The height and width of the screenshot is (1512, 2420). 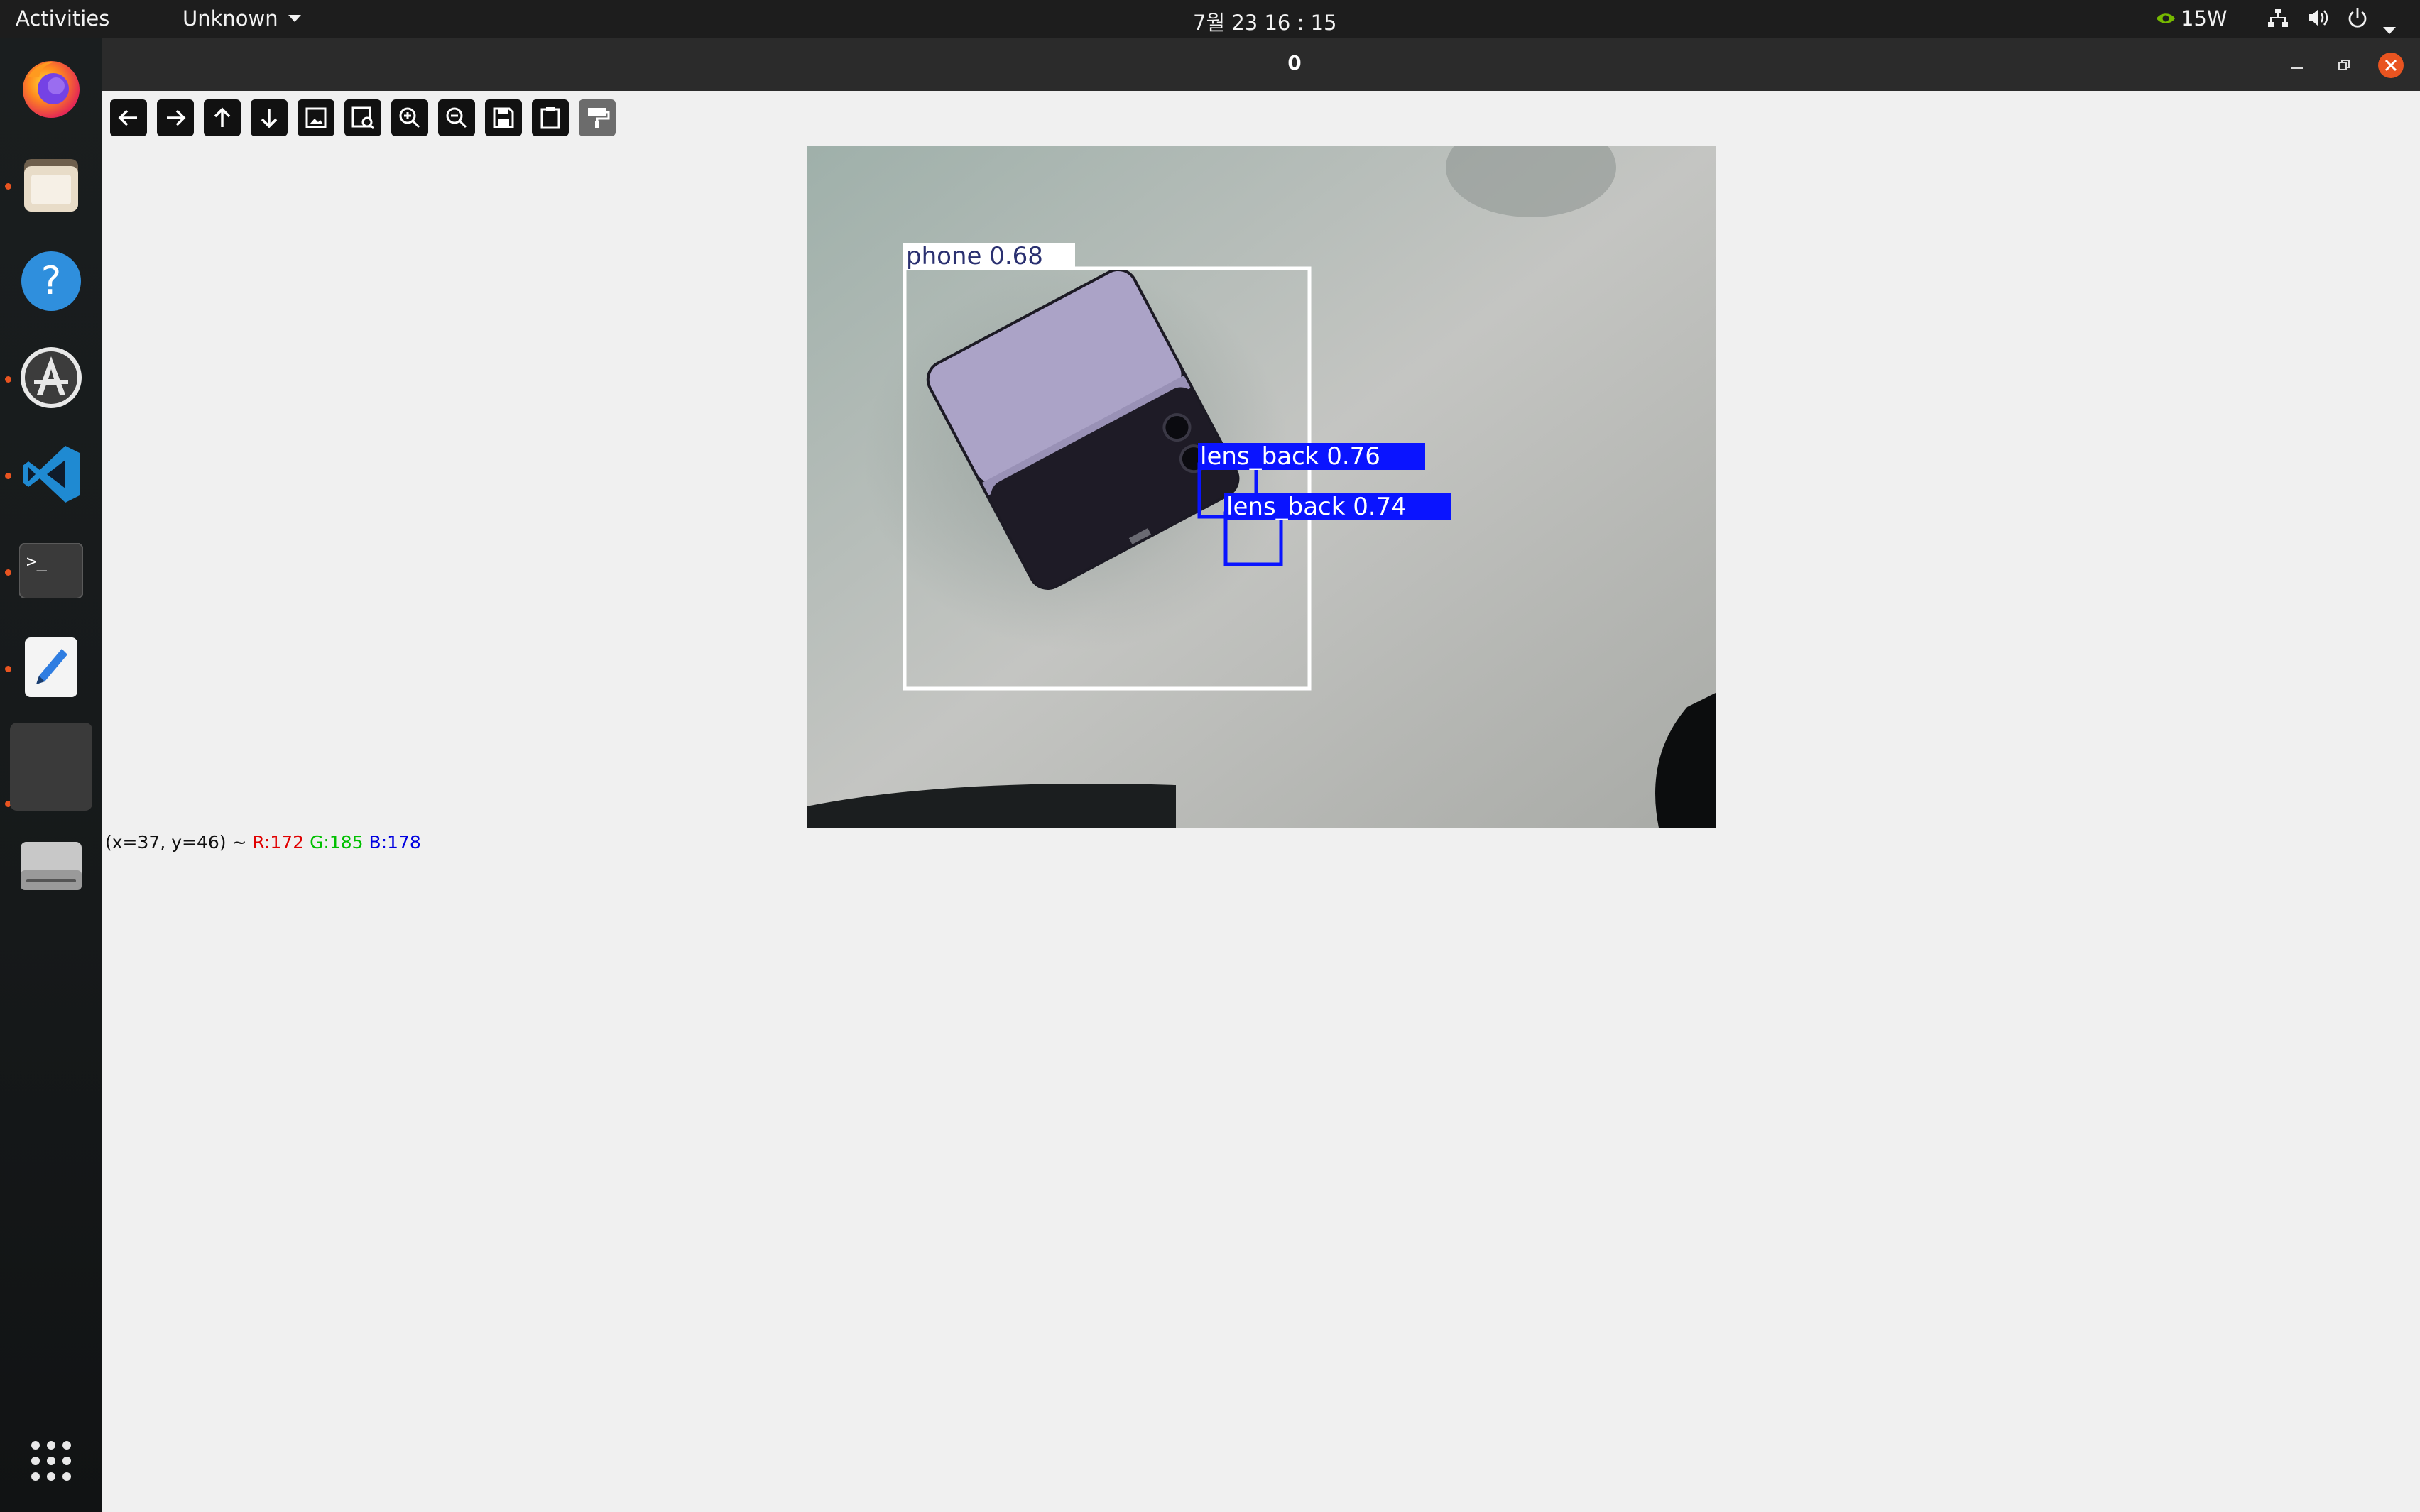 I want to click on power-mode-indicator: 15W, so click(x=2191, y=18).